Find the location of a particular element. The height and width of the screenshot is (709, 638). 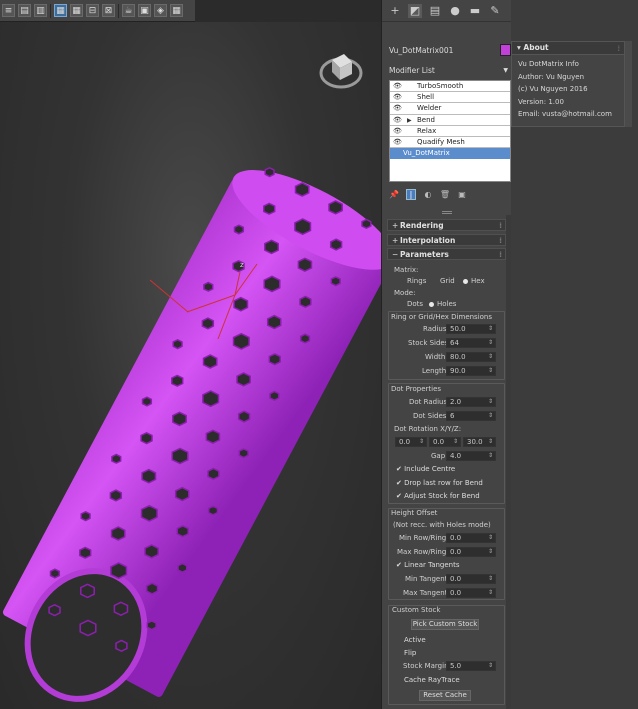

include-centre-checkbox: ✔ Include Centre is located at coordinates (425, 469).